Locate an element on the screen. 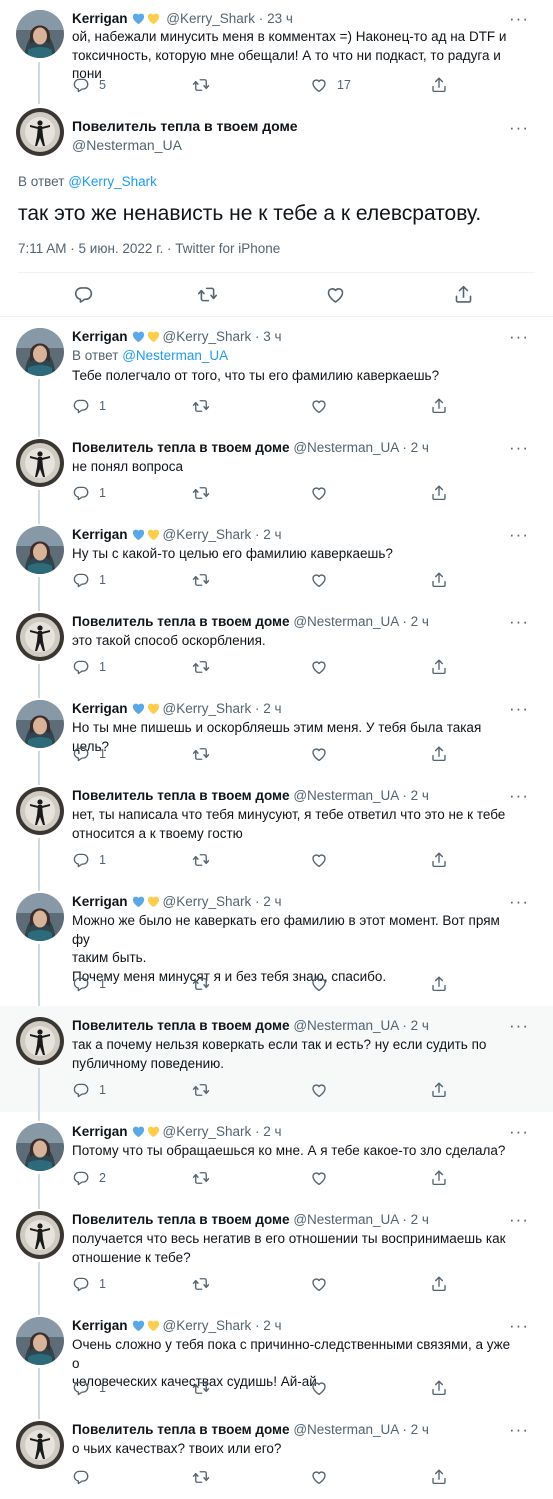  reply-button: 5 is located at coordinates (89, 85).